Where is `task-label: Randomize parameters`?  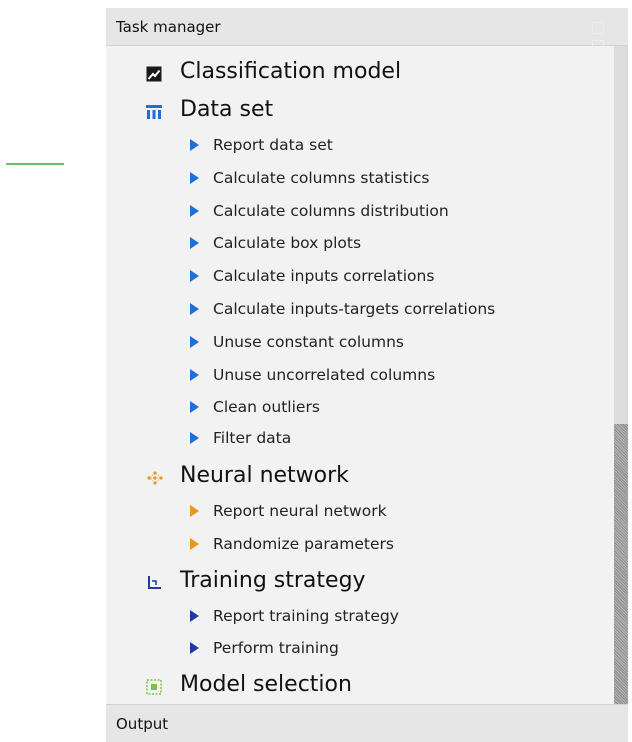 task-label: Randomize parameters is located at coordinates (303, 544).